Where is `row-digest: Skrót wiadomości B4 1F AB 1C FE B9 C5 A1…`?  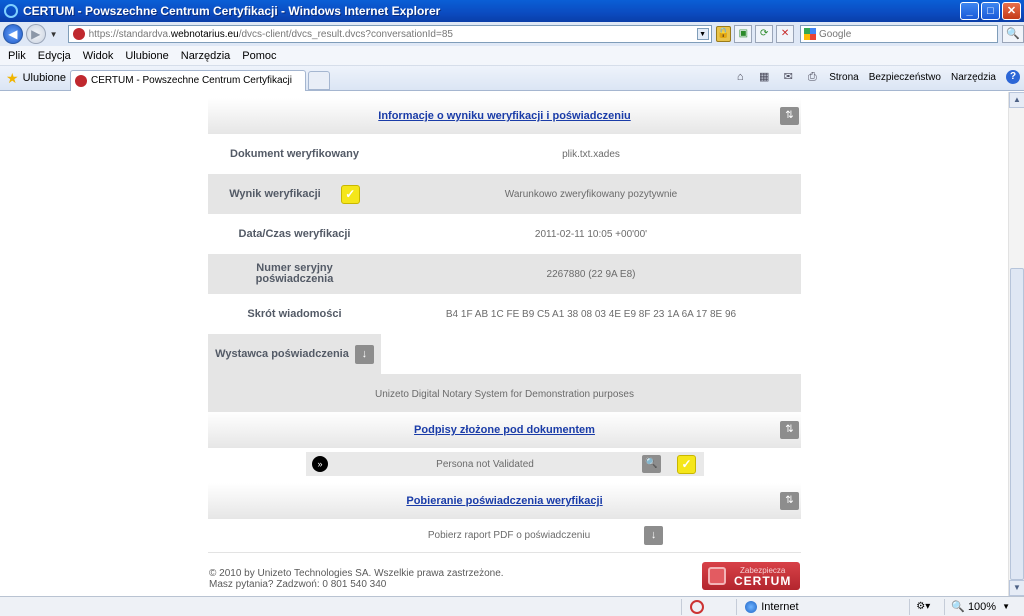 row-digest: Skrót wiadomości B4 1F AB 1C FE B9 C5 A1… is located at coordinates (504, 314).